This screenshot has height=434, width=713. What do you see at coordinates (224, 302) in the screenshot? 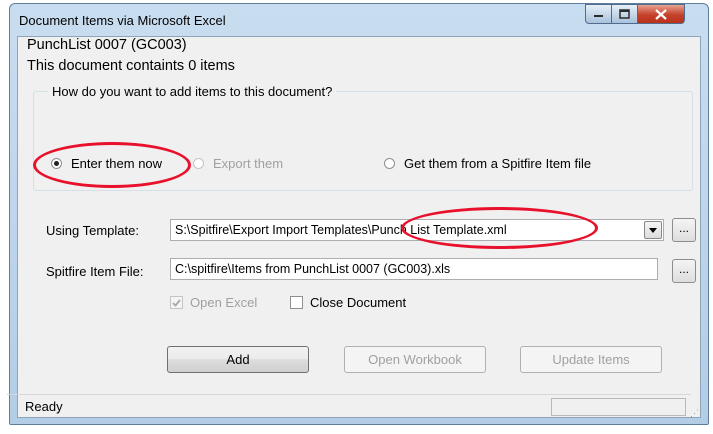
I see `open-excel-label: Open Excel` at bounding box center [224, 302].